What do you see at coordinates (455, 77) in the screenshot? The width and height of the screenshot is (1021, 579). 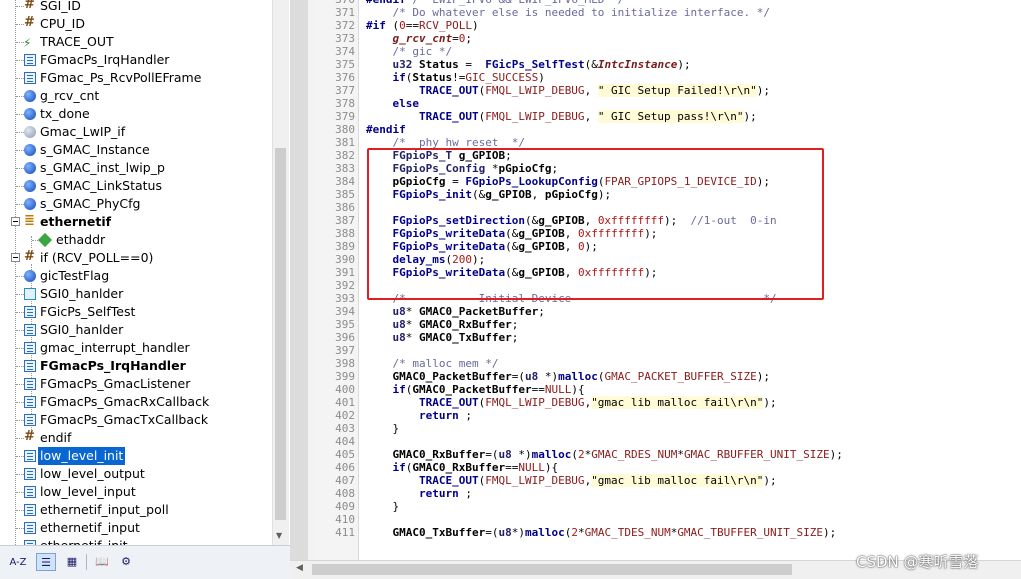 I see `code-line: if(Status!=GIC_SUCCESS)` at bounding box center [455, 77].